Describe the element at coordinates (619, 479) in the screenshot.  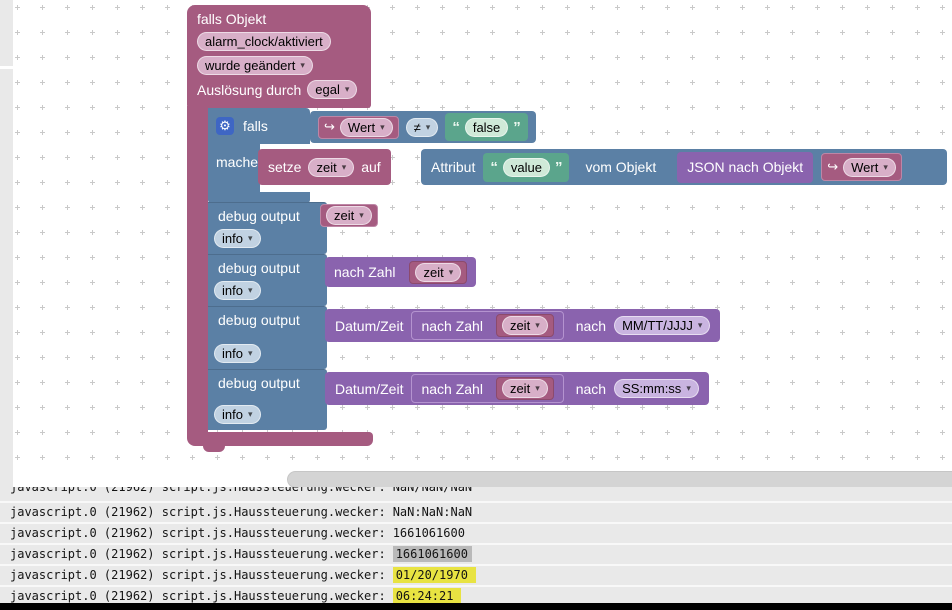
I see `horizontal-scrollbar` at that location.